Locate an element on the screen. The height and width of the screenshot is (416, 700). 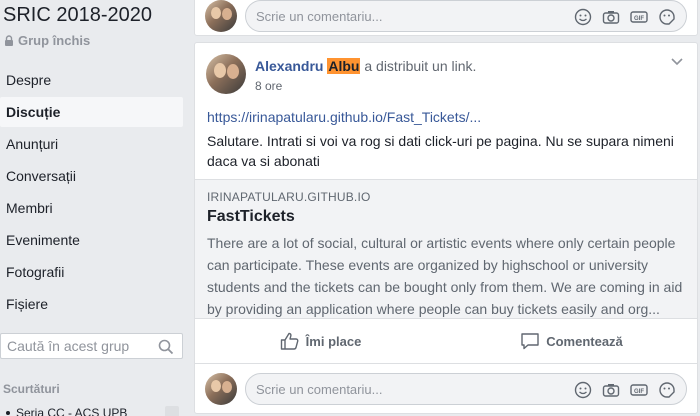
like-button: Îmi place is located at coordinates (320, 341).